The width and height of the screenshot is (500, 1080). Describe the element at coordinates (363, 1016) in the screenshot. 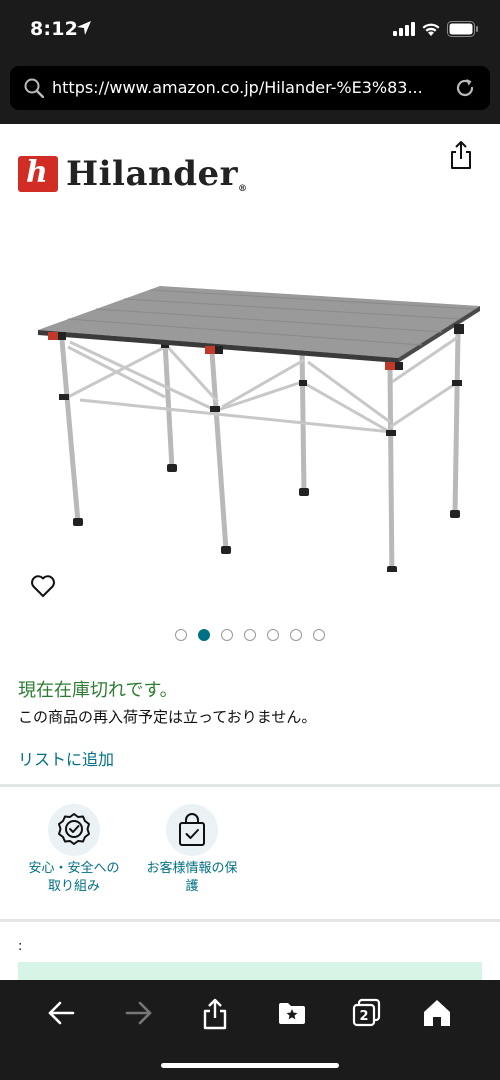

I see `tabs-count: 2` at that location.